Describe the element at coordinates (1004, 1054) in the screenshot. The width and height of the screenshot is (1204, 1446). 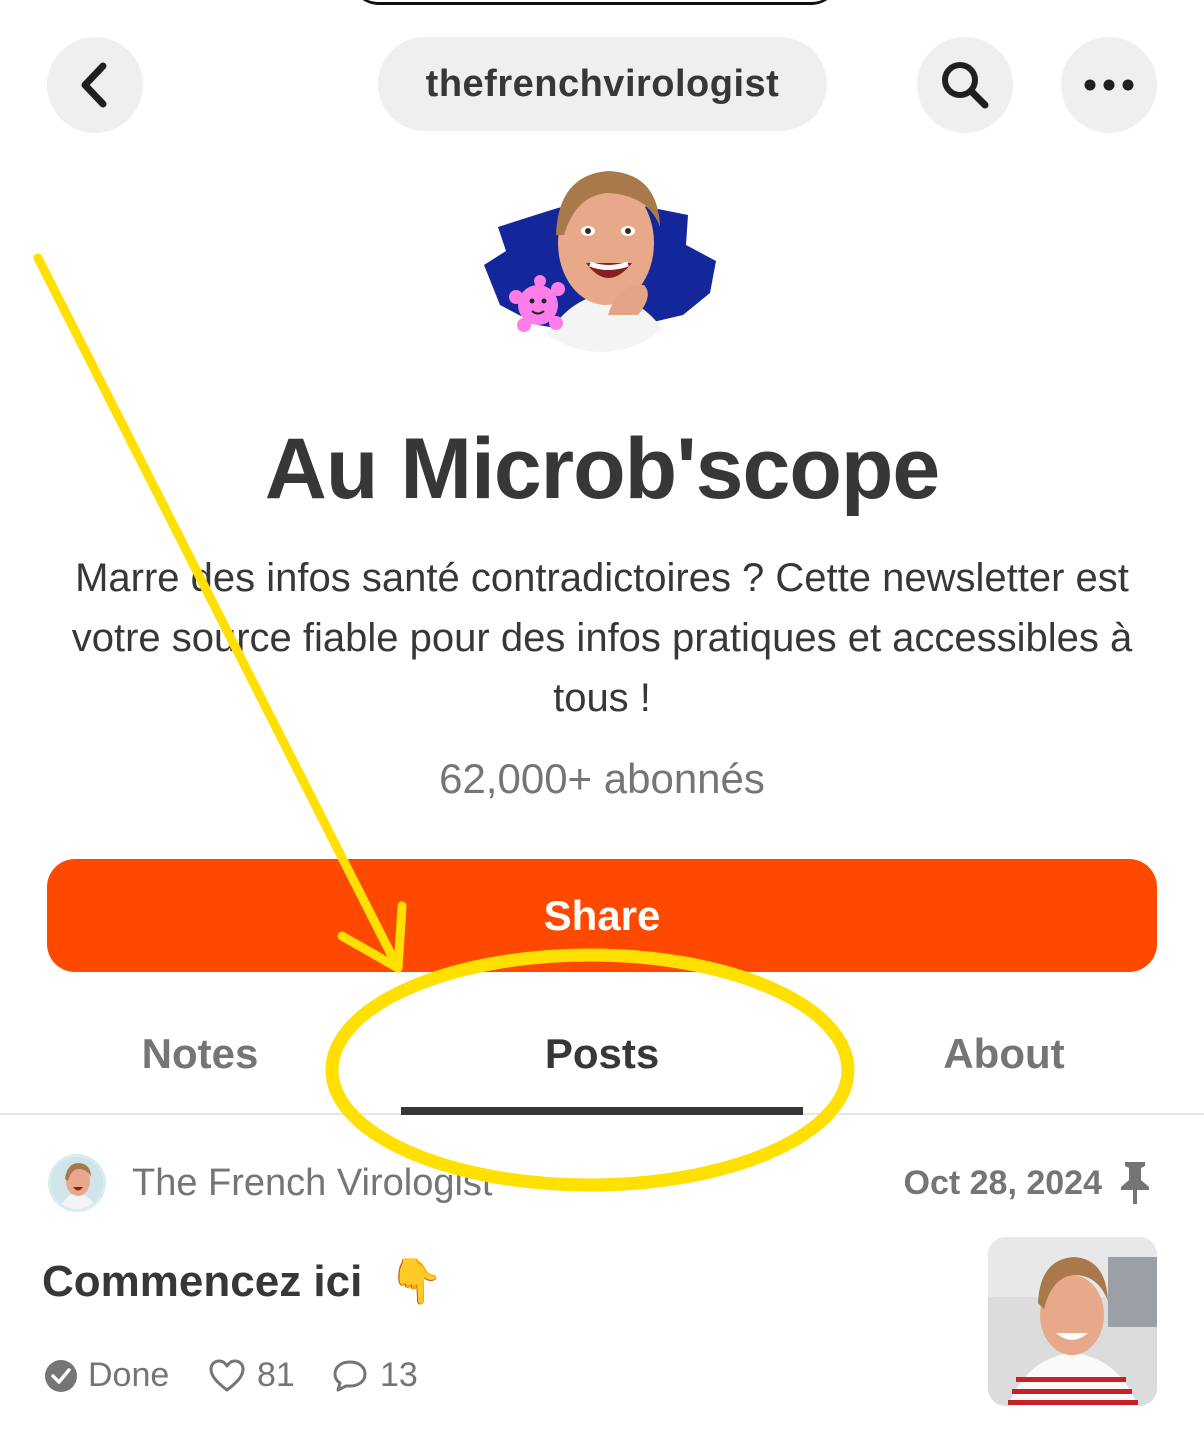
I see `tab-about: About` at that location.